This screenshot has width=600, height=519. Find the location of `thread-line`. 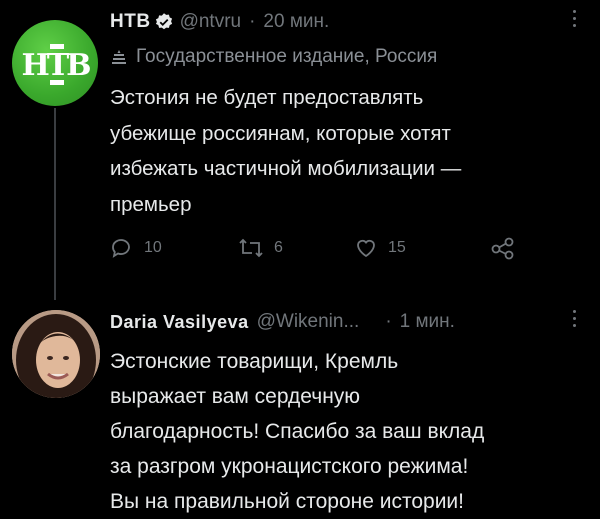

thread-line is located at coordinates (55, 204).